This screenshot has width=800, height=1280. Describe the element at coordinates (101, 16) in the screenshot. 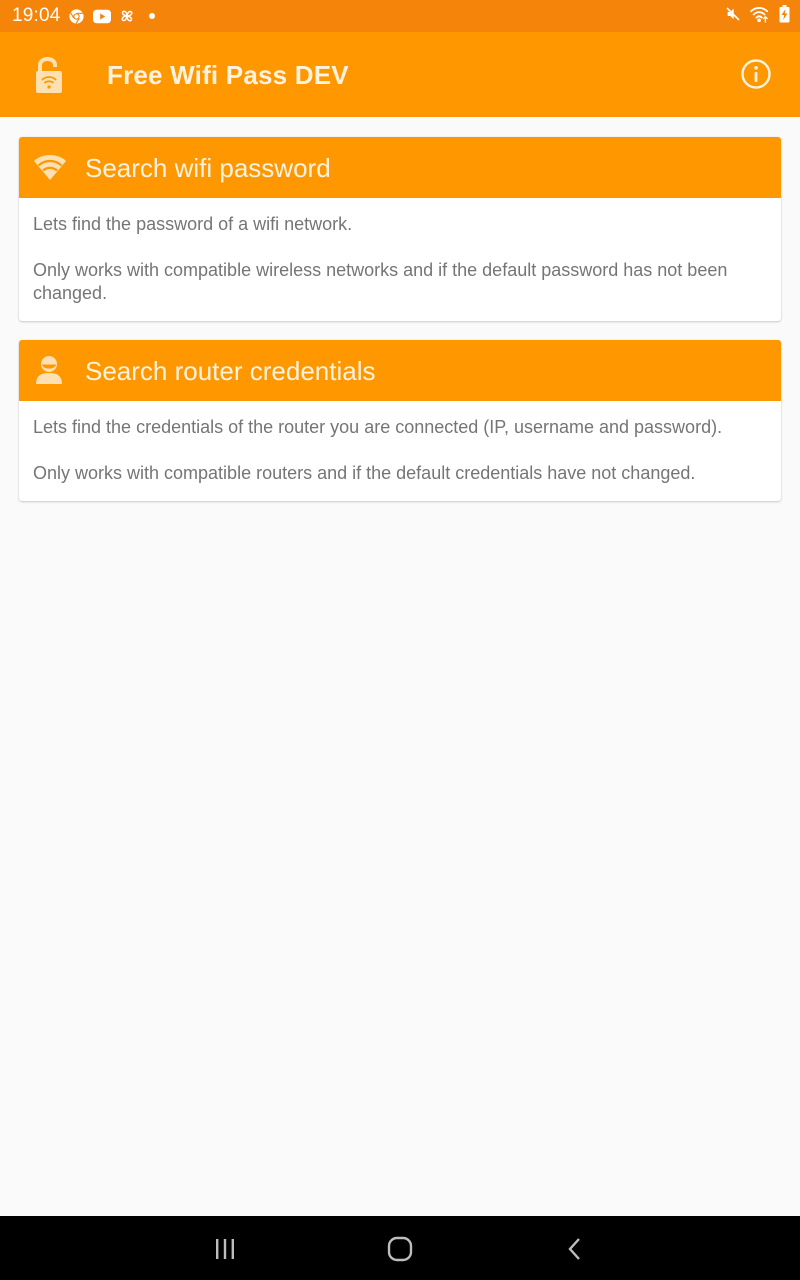

I see `youtube-icon` at that location.